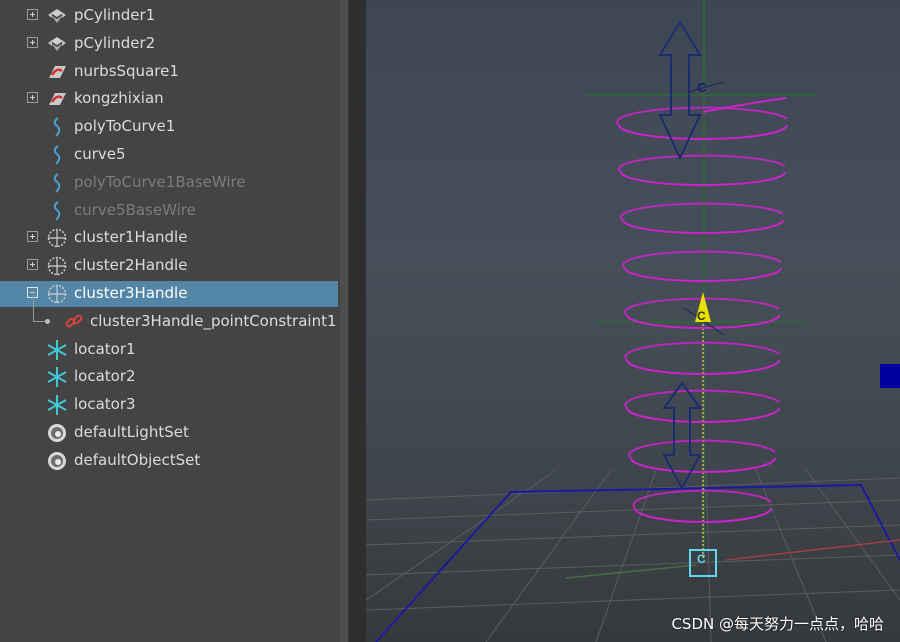  I want to click on outliner-item-label: locator3, so click(105, 404).